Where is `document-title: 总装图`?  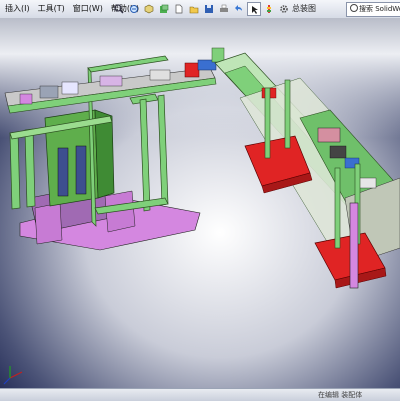
document-title: 总装图 is located at coordinates (304, 8).